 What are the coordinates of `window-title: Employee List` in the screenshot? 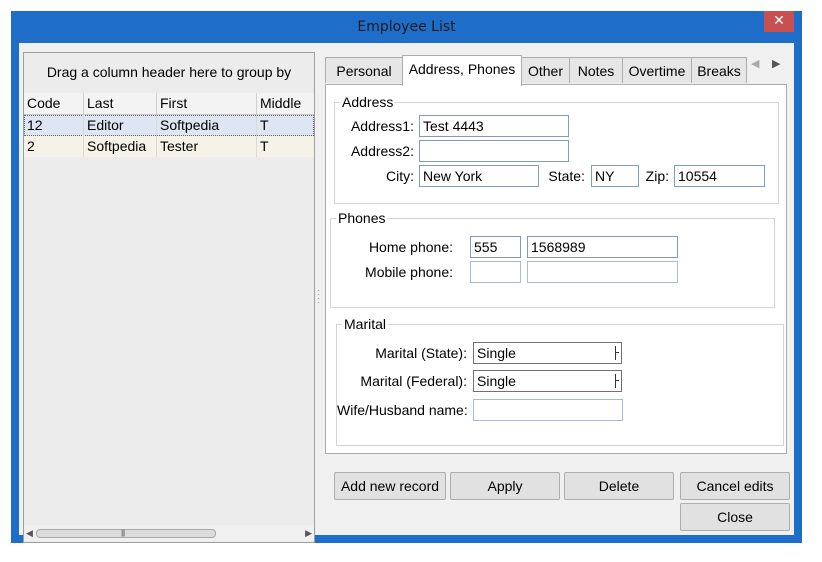 It's located at (406, 27).